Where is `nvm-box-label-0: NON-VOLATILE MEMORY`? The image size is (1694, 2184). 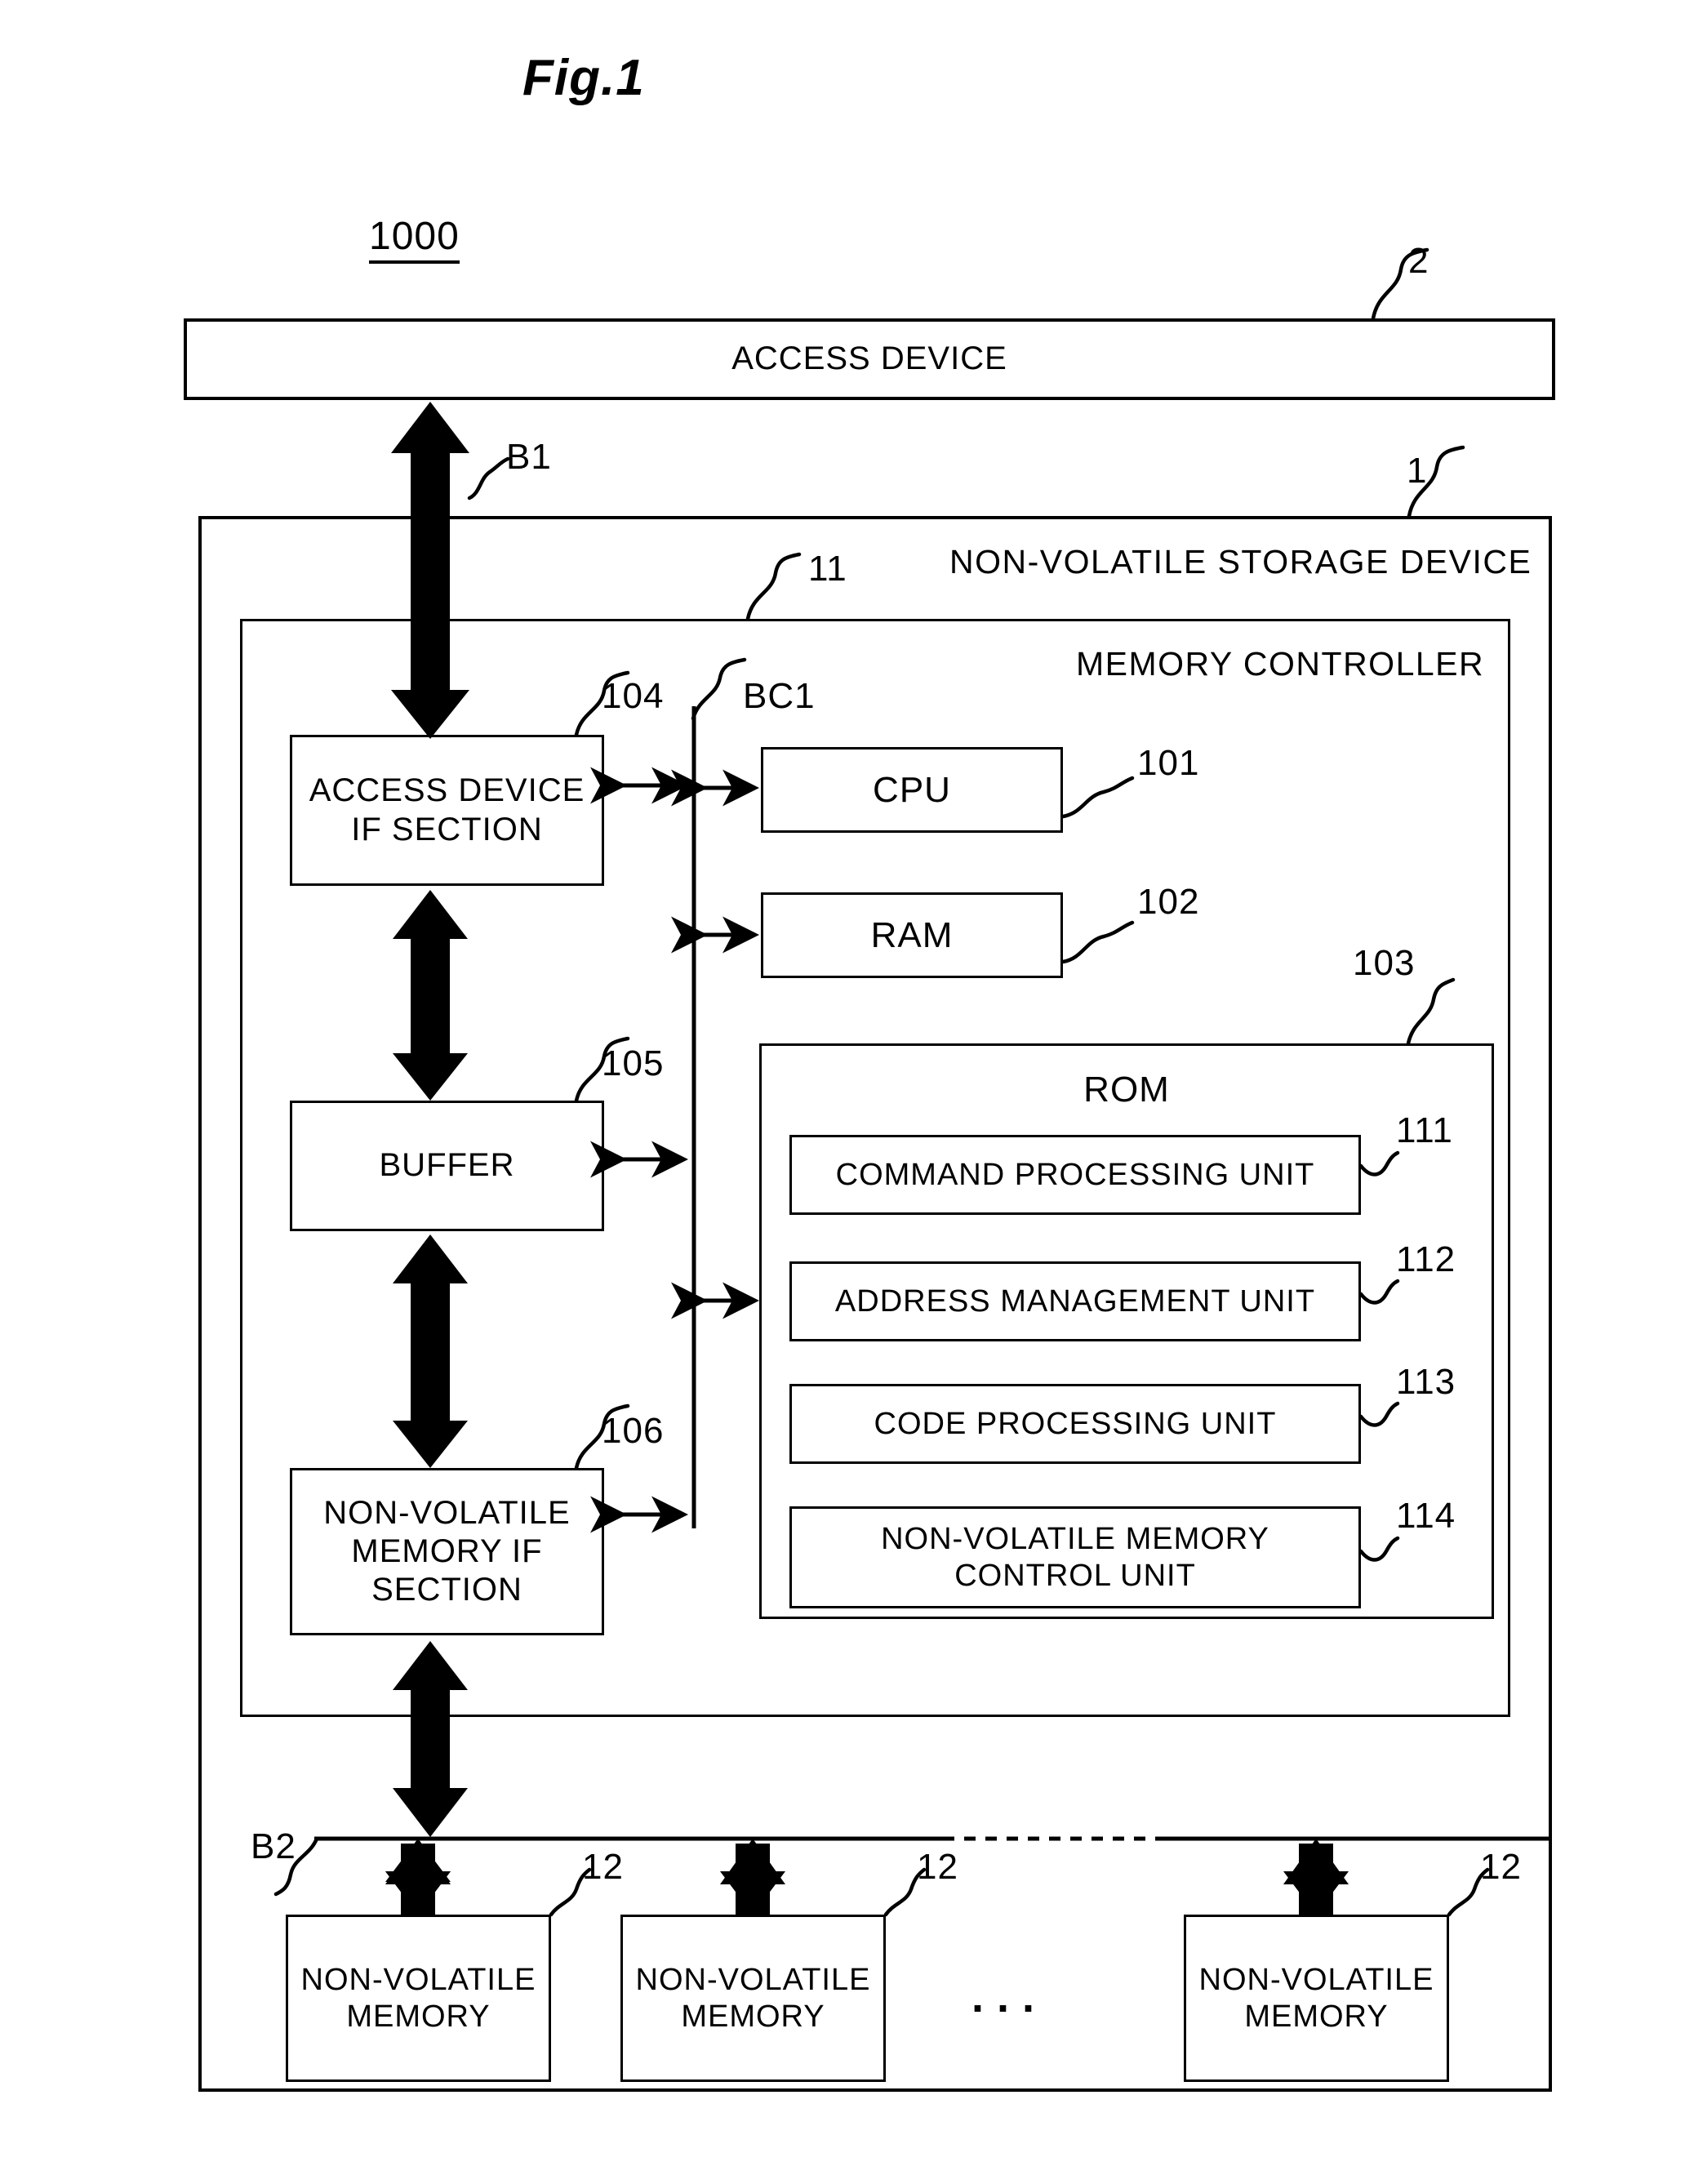
nvm-box-label-0: NON-VOLATILE MEMORY is located at coordinates (418, 1998).